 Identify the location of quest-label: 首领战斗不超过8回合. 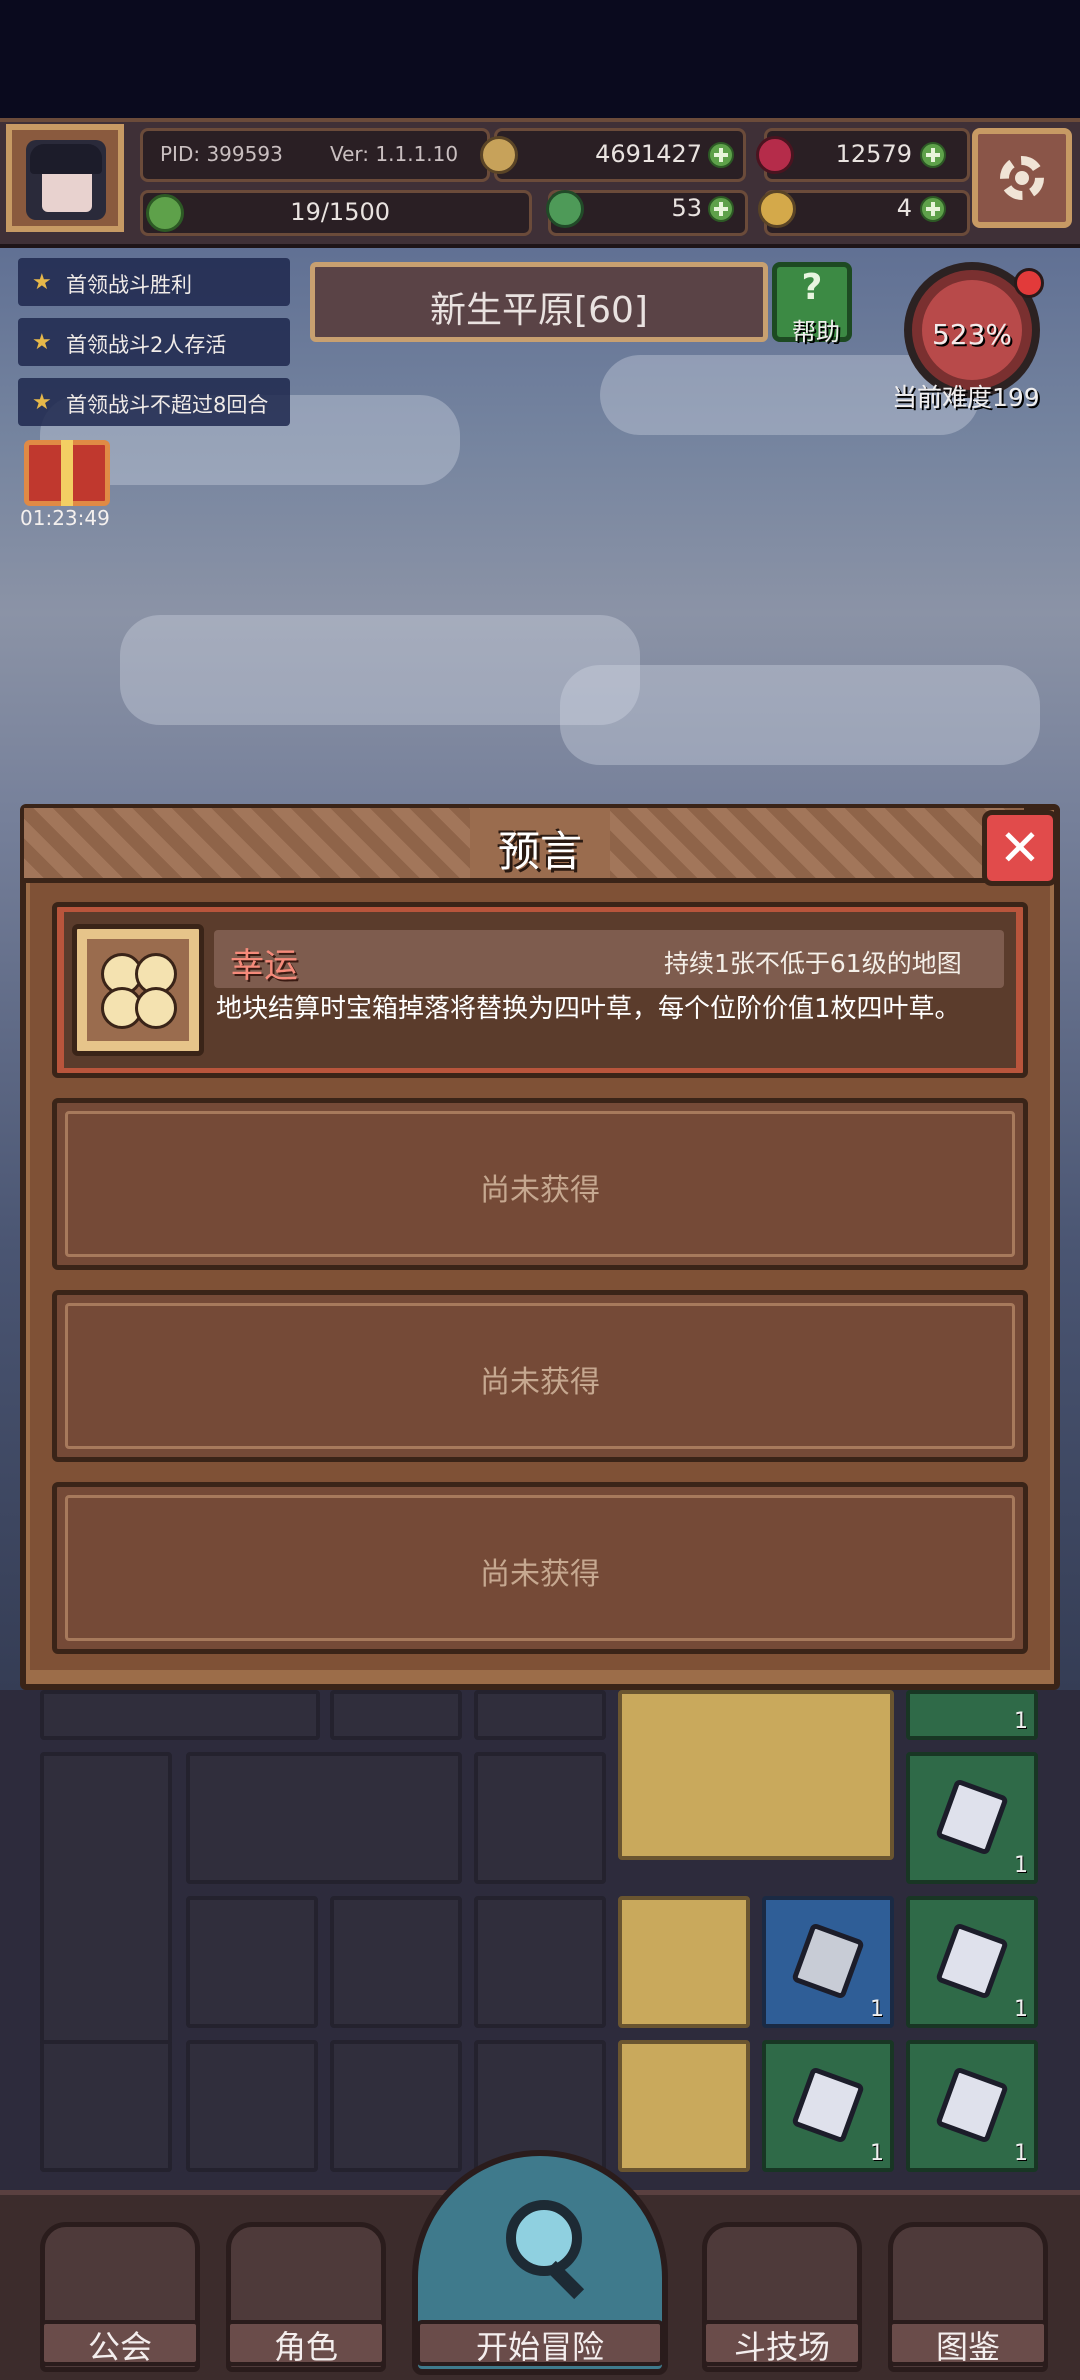
(167, 405).